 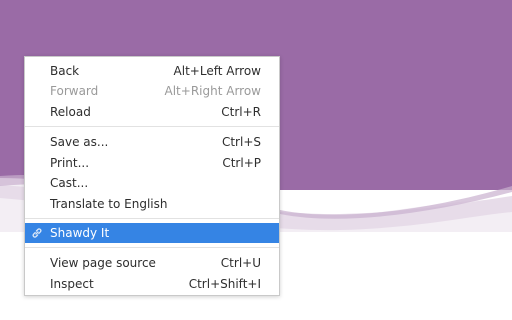 What do you see at coordinates (109, 204) in the screenshot?
I see `menu-item-label: Translate to English` at bounding box center [109, 204].